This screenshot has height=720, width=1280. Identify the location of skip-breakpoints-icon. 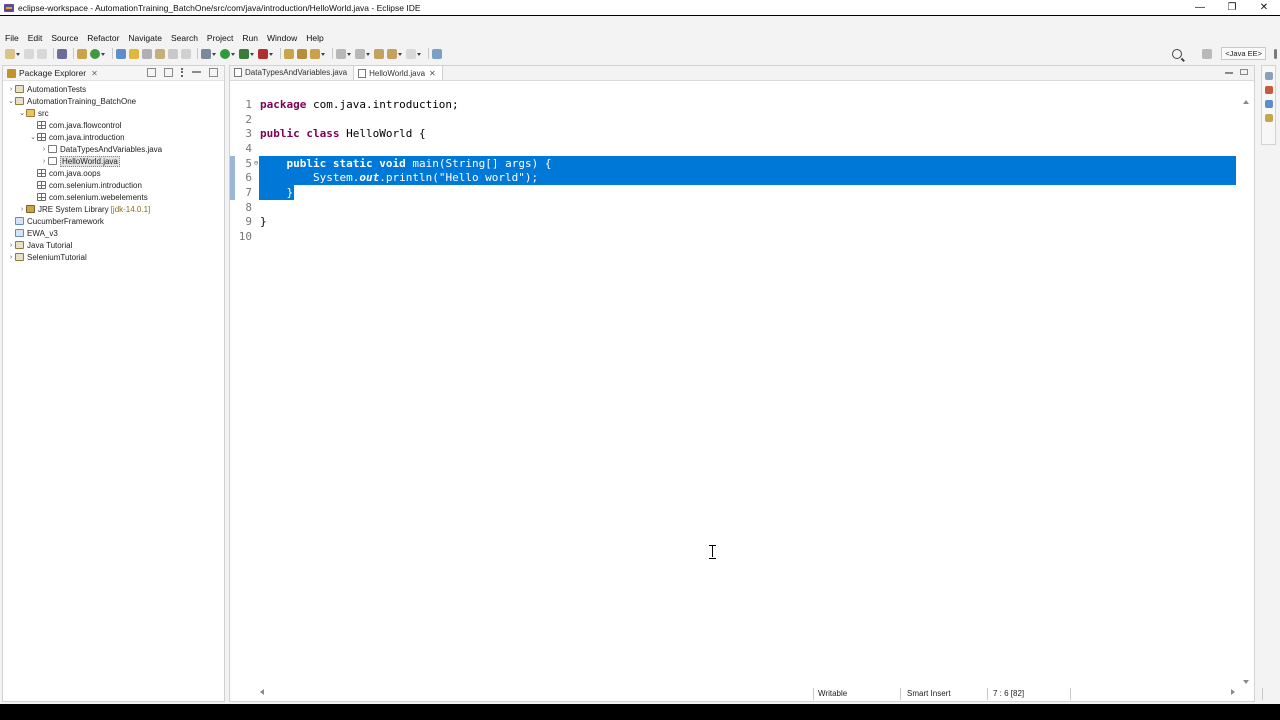
(62, 53).